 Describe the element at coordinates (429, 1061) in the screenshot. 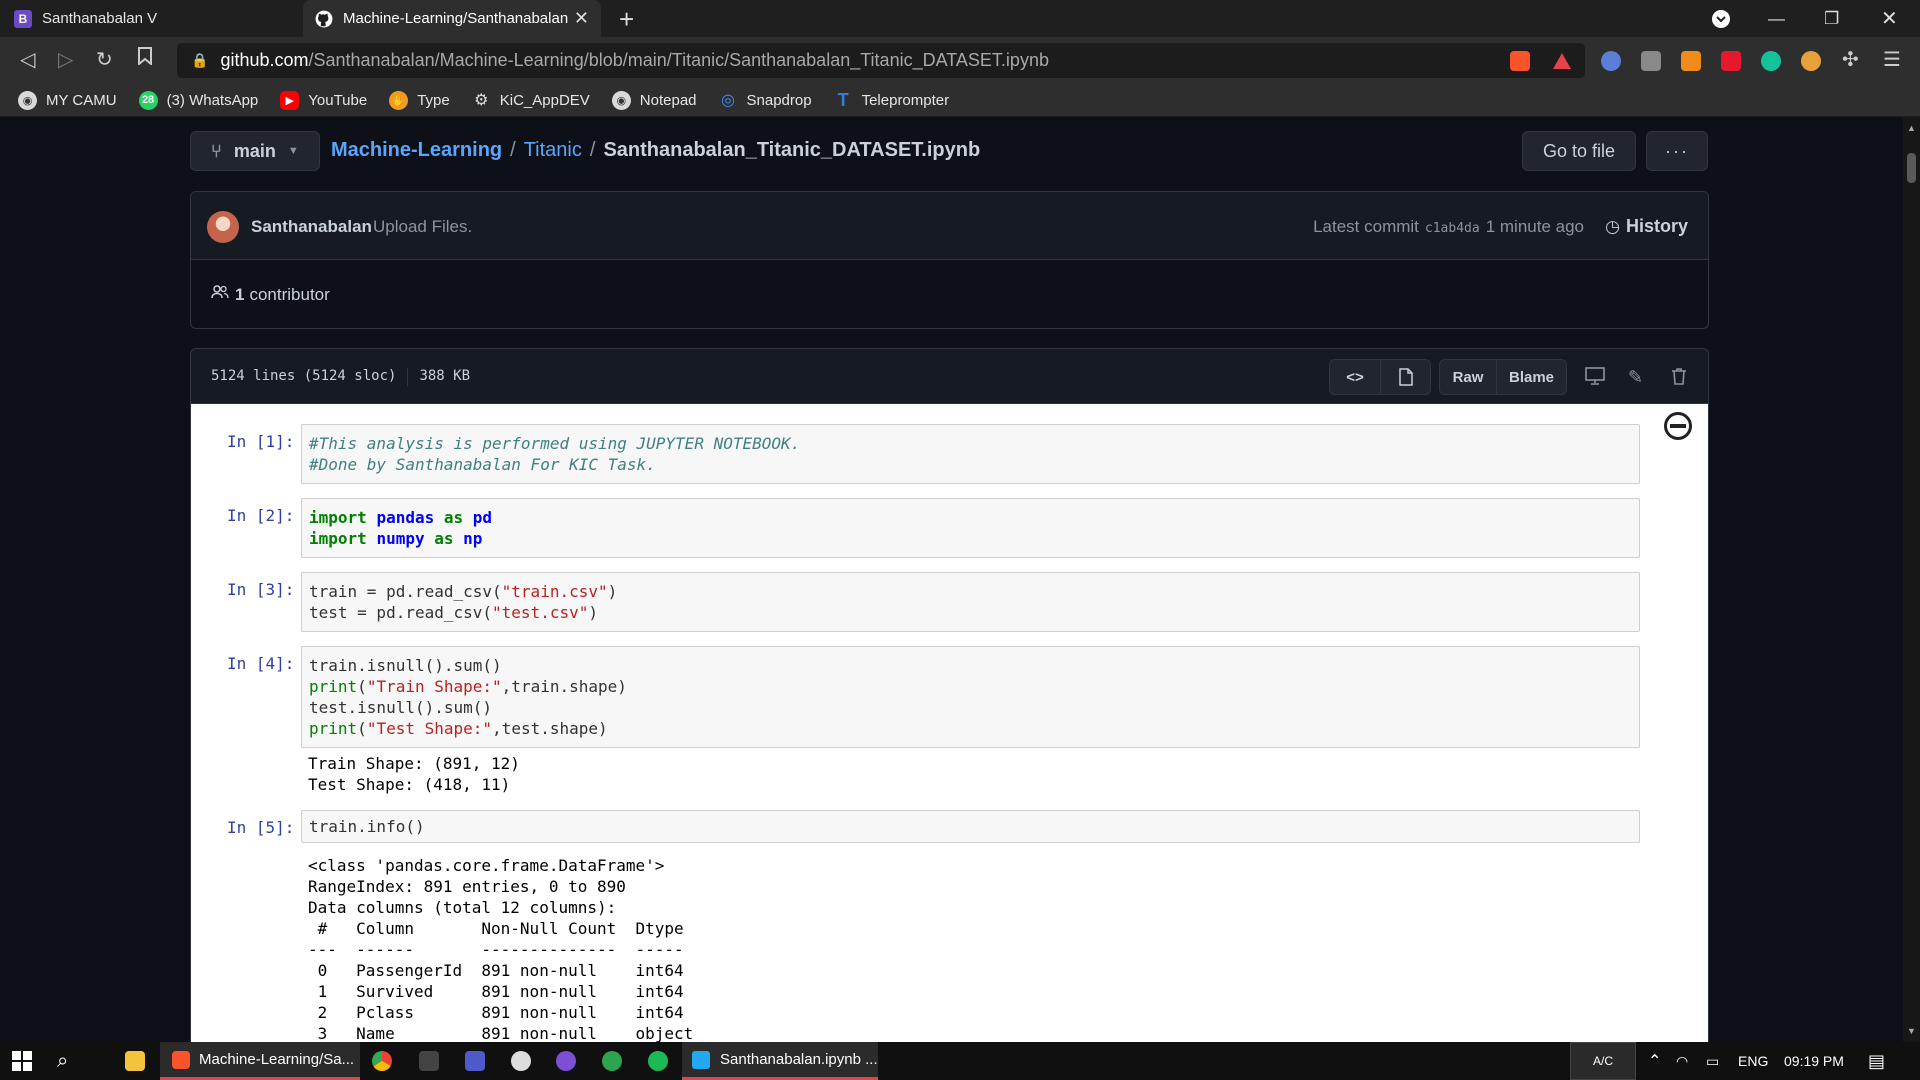

I see `app-icon` at that location.